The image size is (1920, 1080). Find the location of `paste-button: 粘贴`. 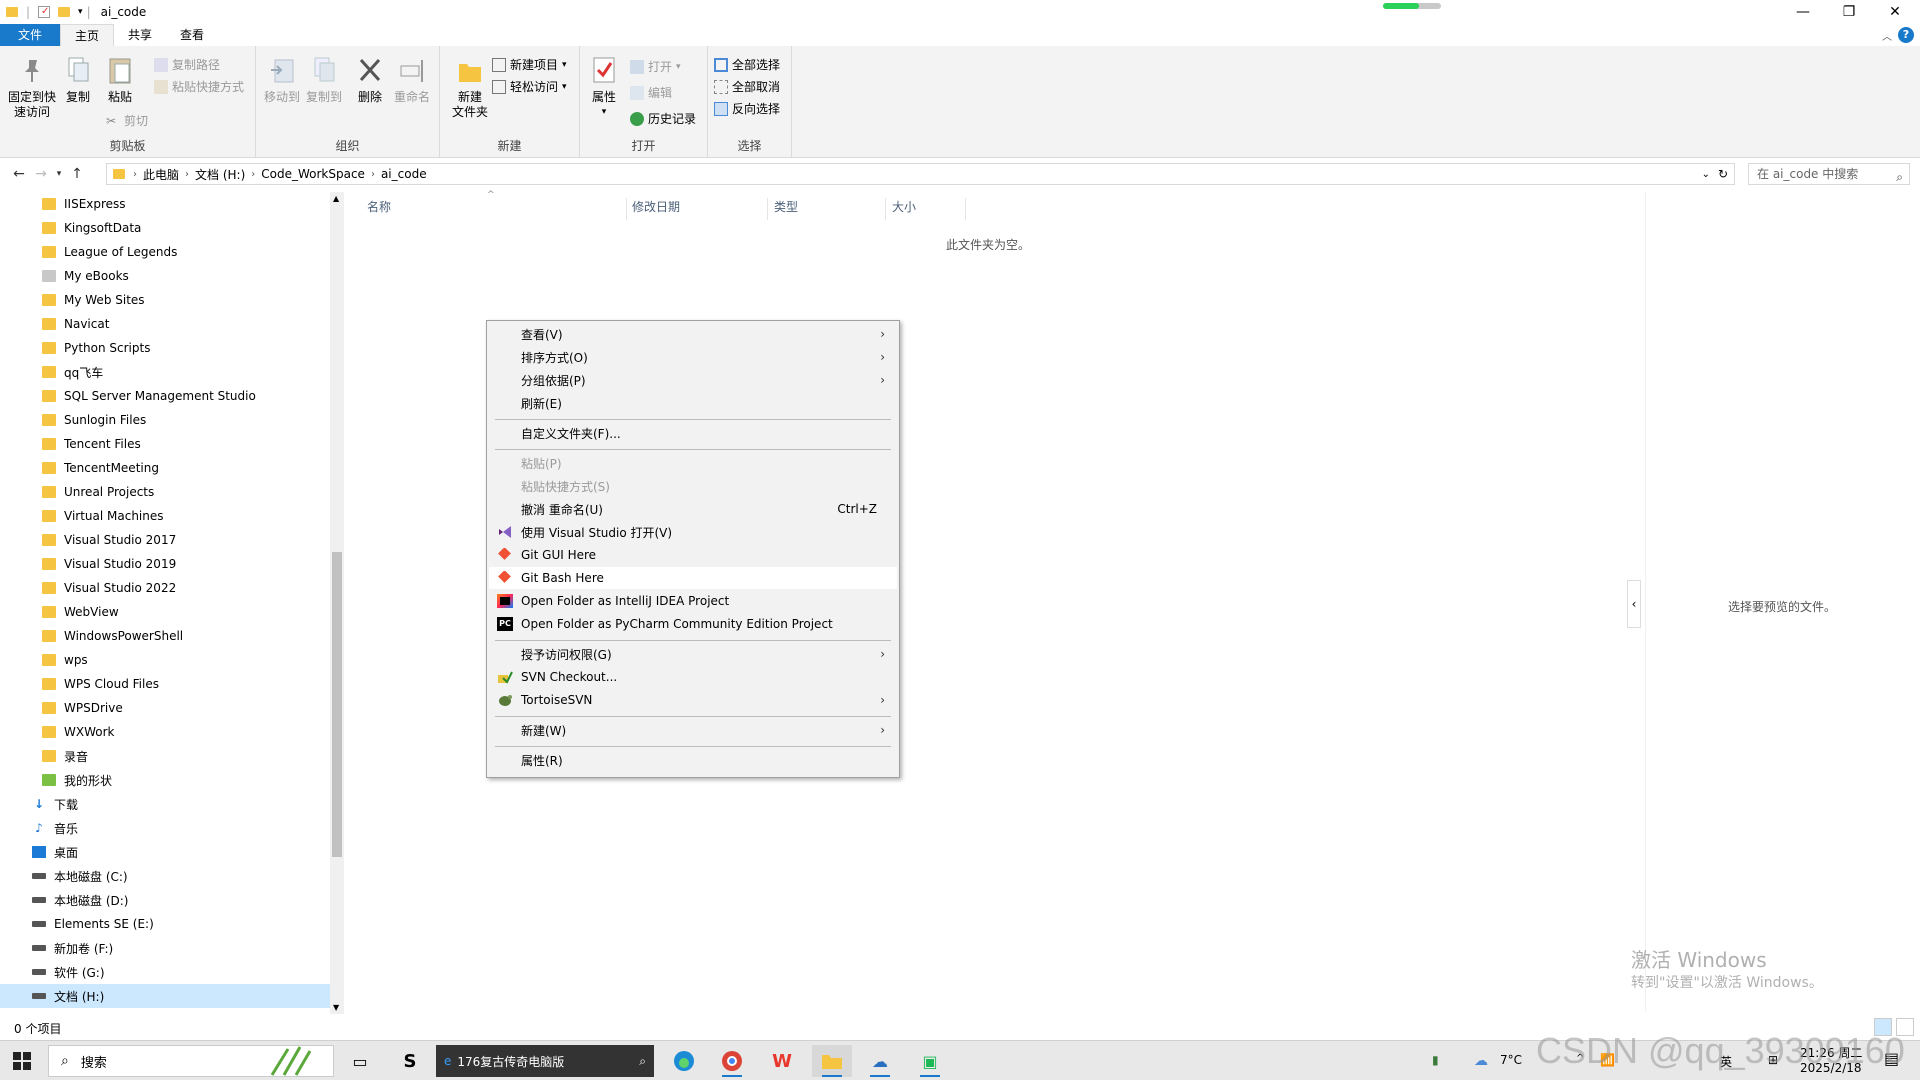

paste-button: 粘贴 is located at coordinates (120, 79).